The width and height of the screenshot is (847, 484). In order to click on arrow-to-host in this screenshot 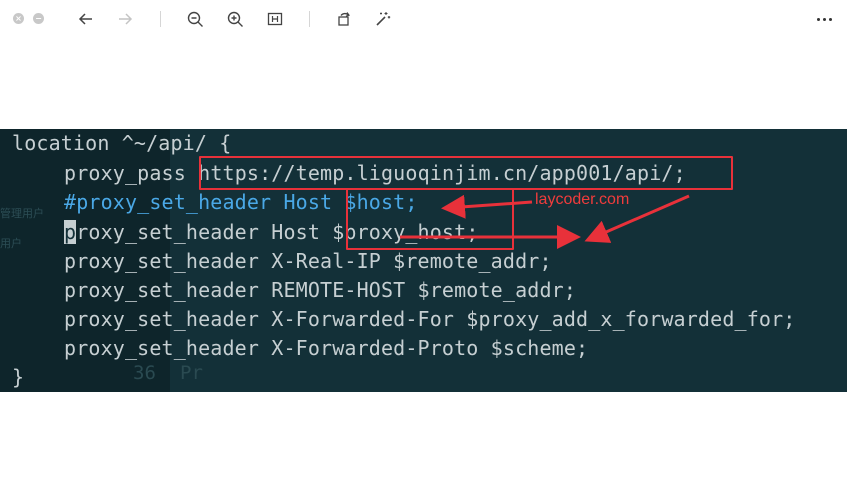, I will do `click(487, 206)`.